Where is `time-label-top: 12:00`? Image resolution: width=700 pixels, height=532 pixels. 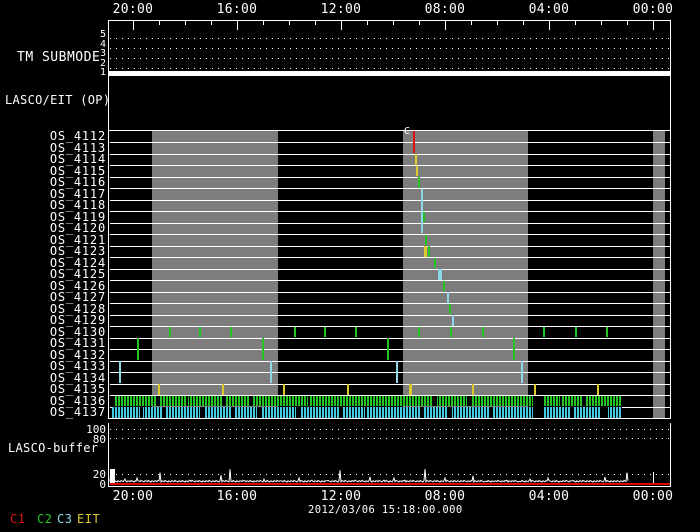
time-label-top: 12:00 is located at coordinates (341, 9).